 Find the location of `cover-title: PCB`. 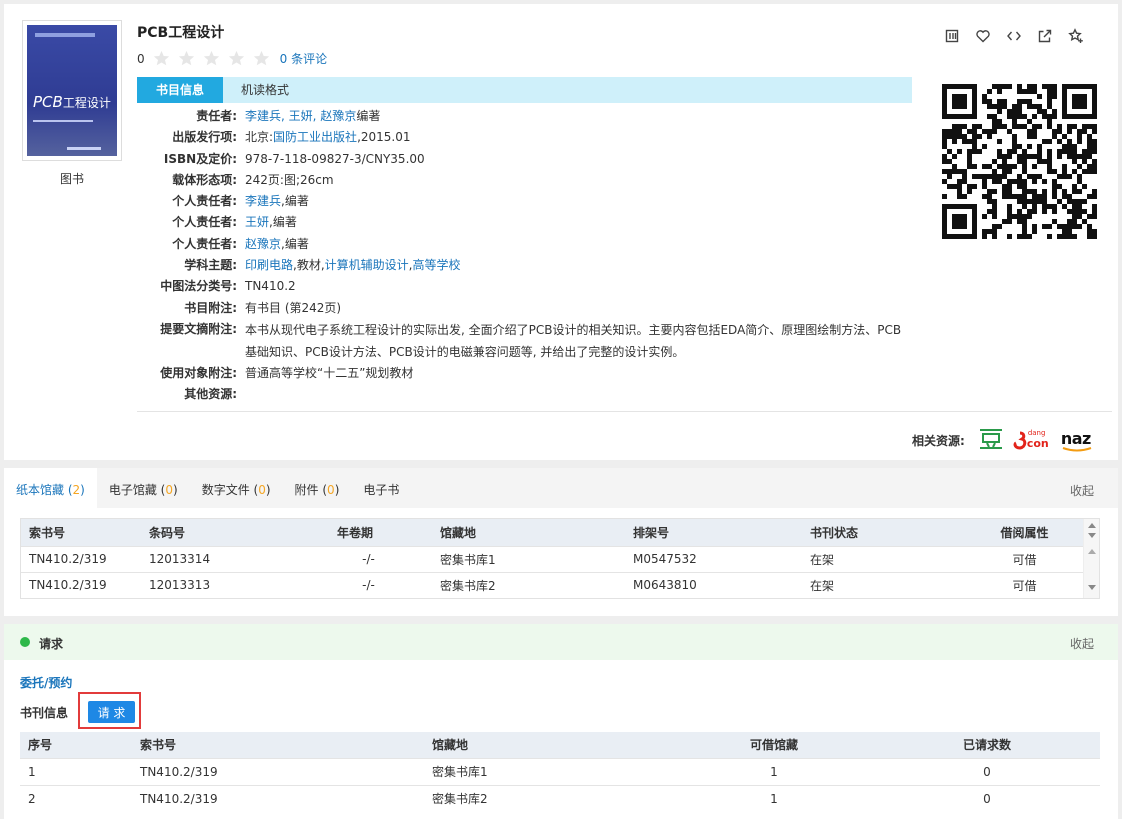

cover-title: PCB is located at coordinates (48, 102).